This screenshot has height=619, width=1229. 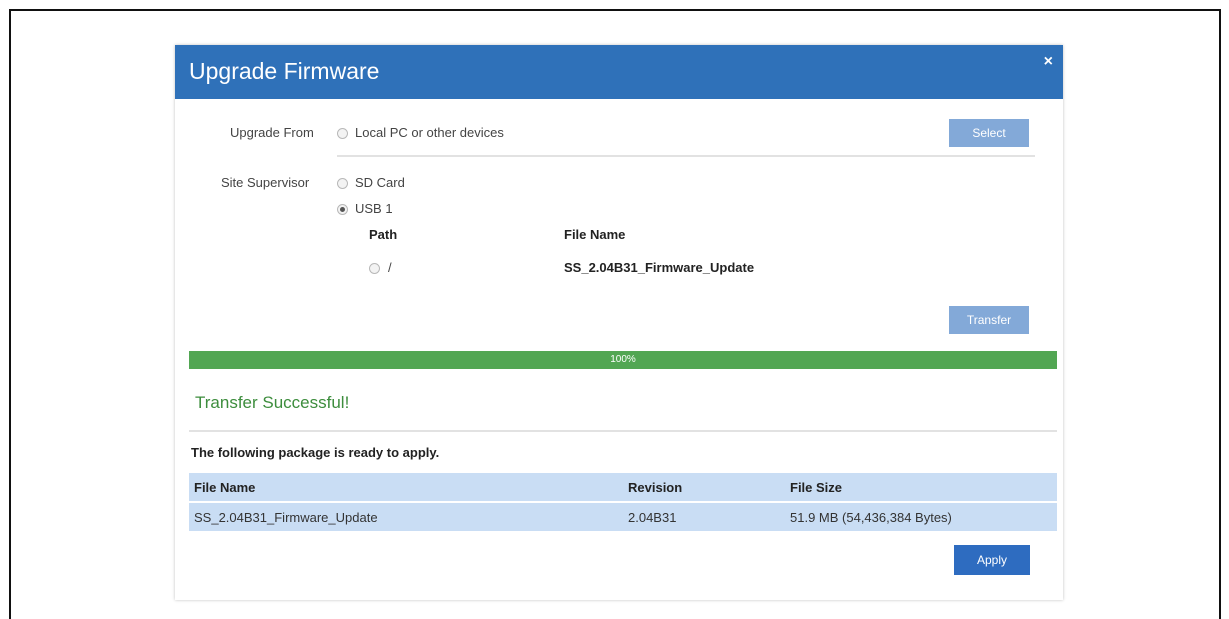 I want to click on progress-label: 100%, so click(x=623, y=359).